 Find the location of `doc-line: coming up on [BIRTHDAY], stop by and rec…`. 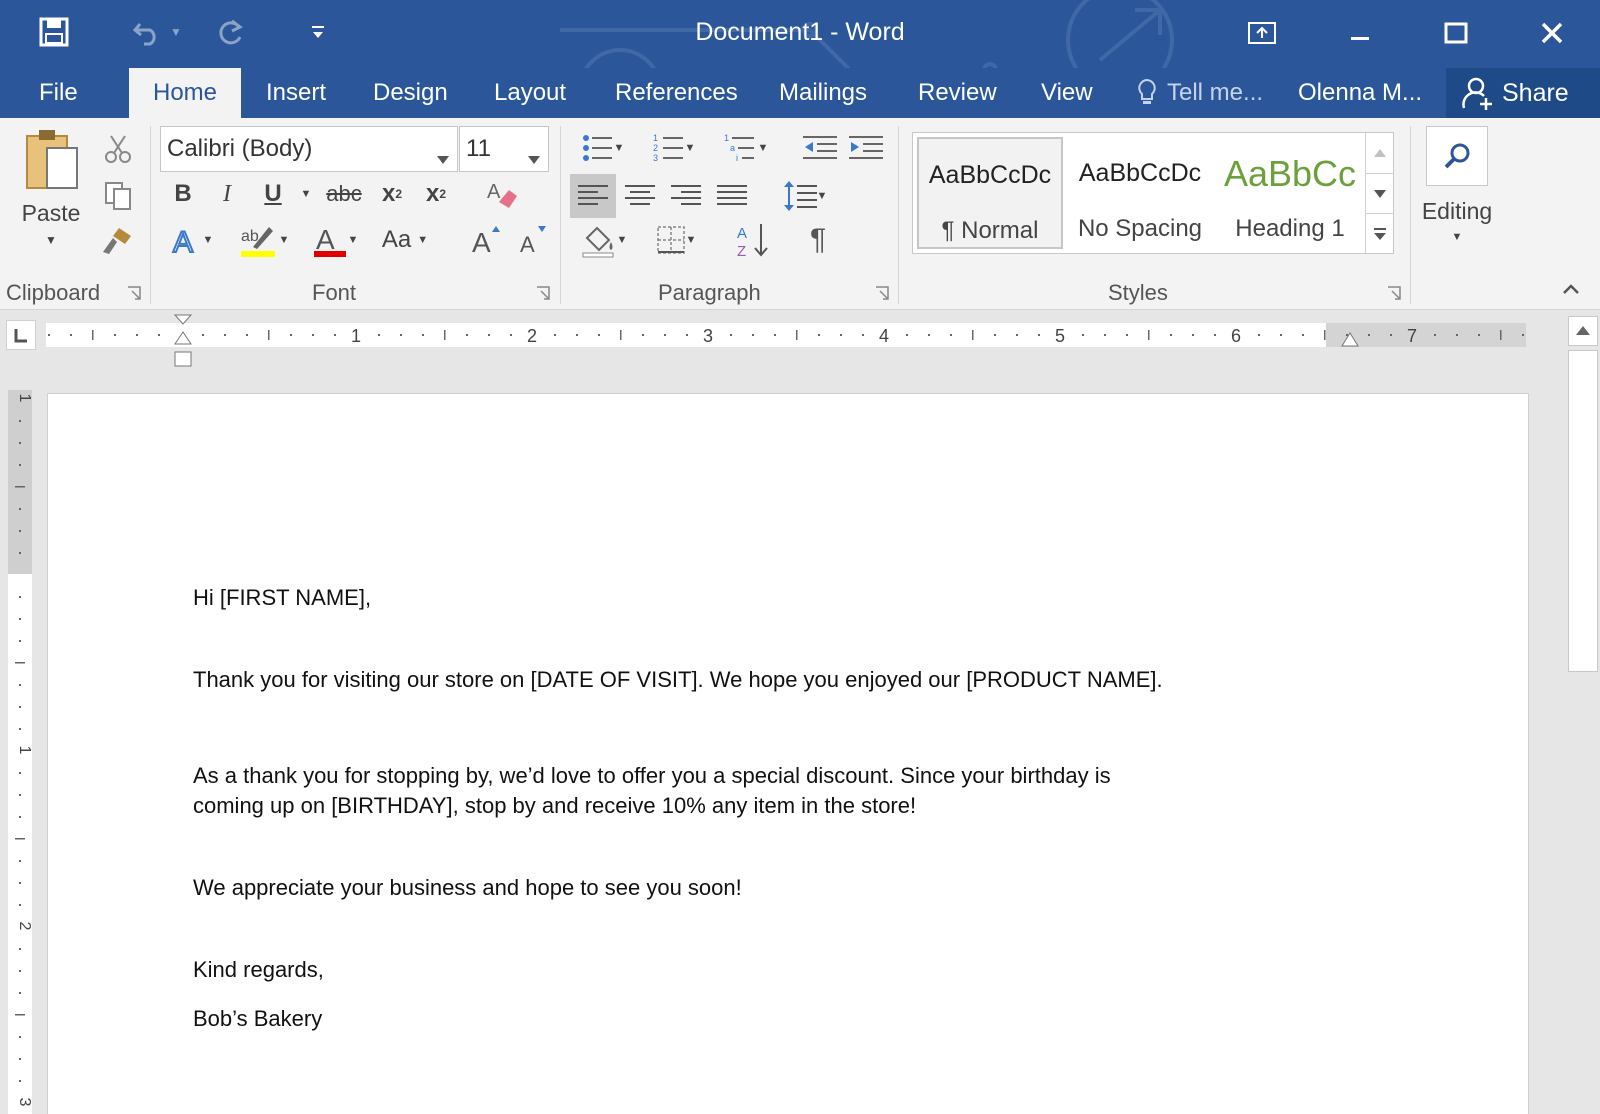

doc-line: coming up on [BIRTHDAY], stop by and rec… is located at coordinates (554, 805).